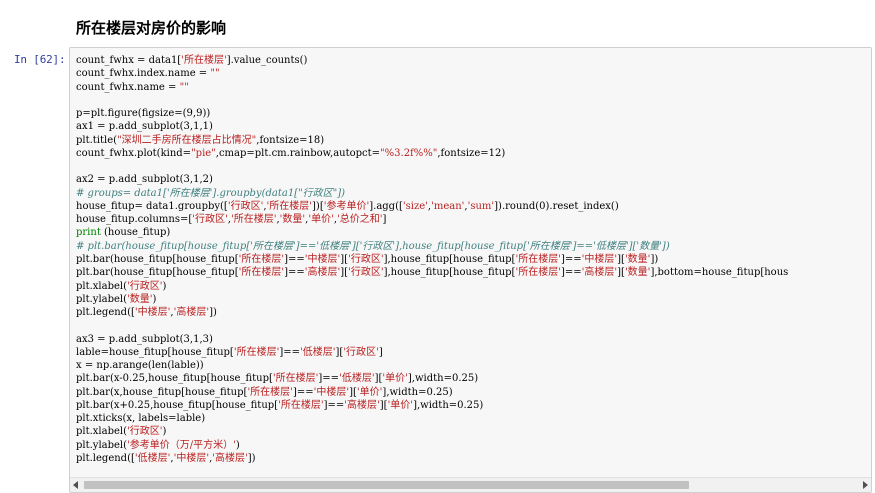  I want to click on horizontal-scrollbar, so click(470, 484).